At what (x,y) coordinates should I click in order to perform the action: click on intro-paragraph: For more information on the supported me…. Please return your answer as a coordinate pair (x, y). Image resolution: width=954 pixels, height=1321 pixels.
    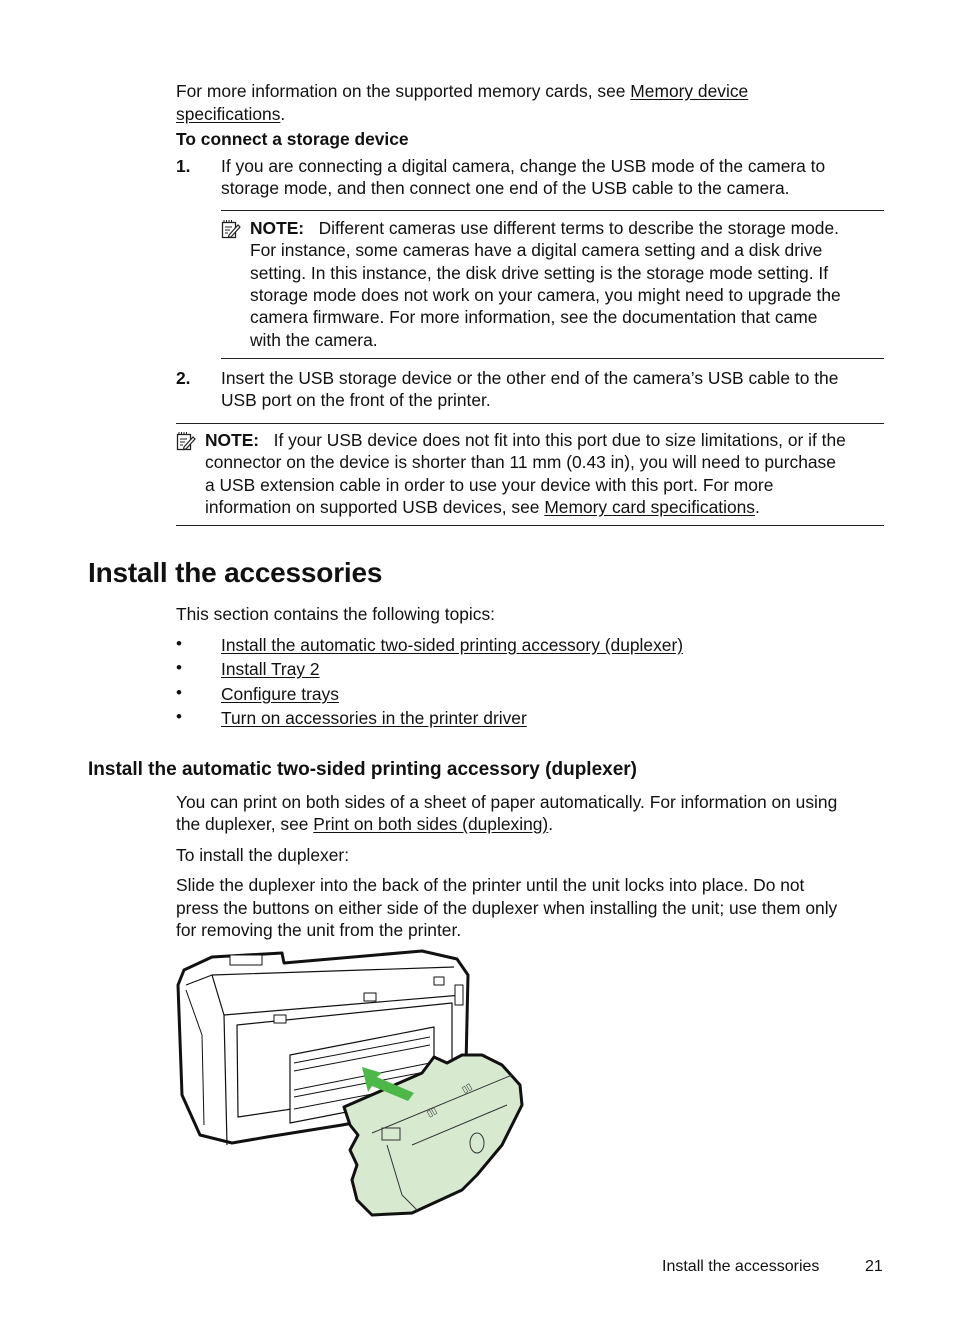
    Looking at the image, I should click on (462, 91).